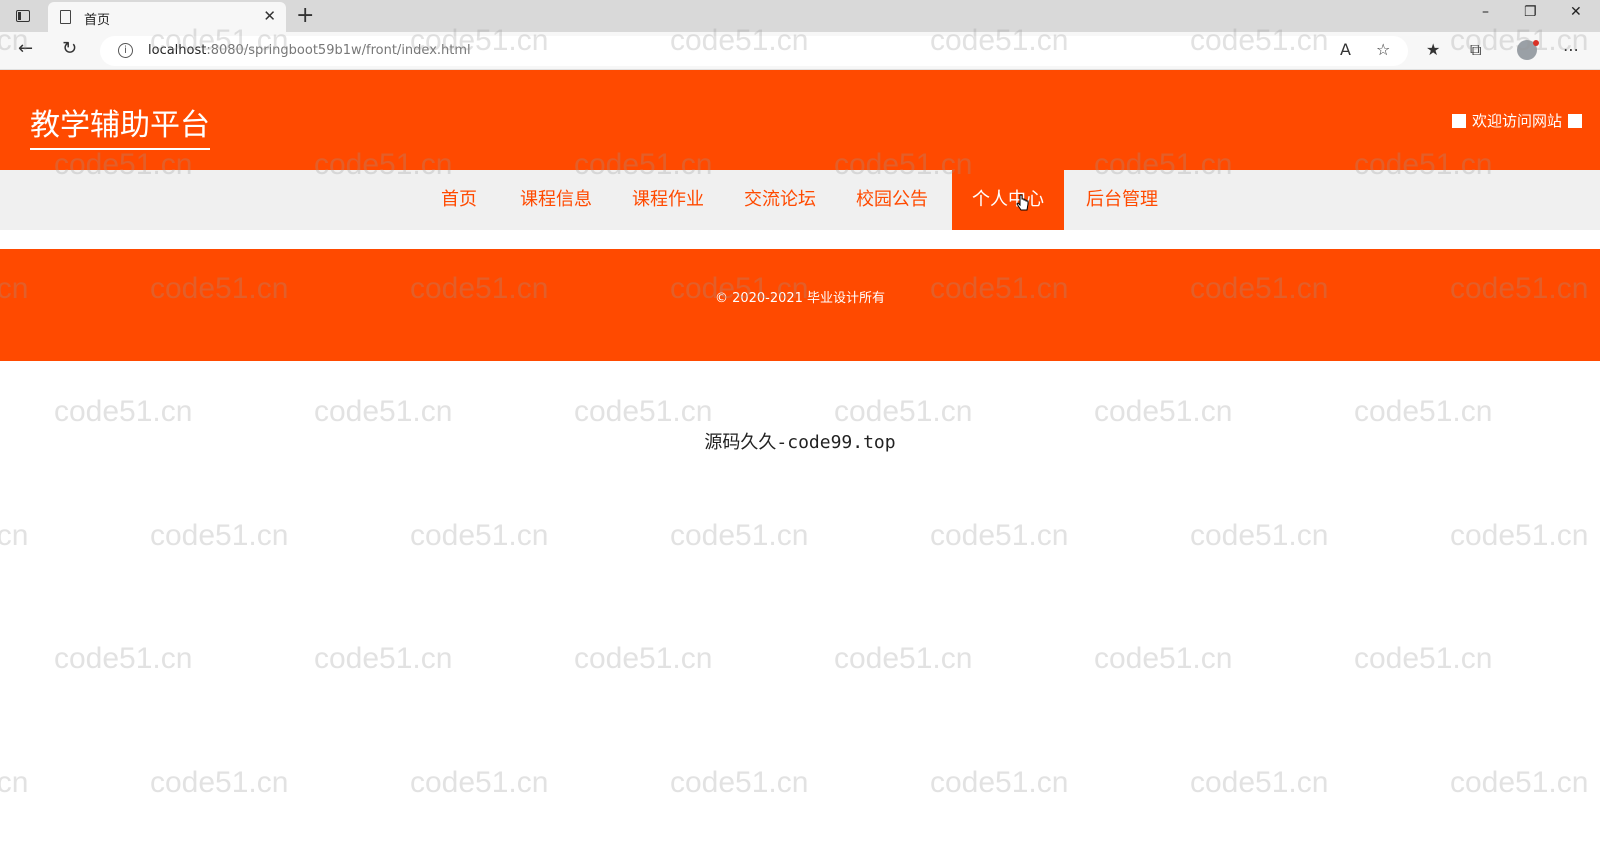  What do you see at coordinates (1475, 50) in the screenshot?
I see `collections-icon: ⧉` at bounding box center [1475, 50].